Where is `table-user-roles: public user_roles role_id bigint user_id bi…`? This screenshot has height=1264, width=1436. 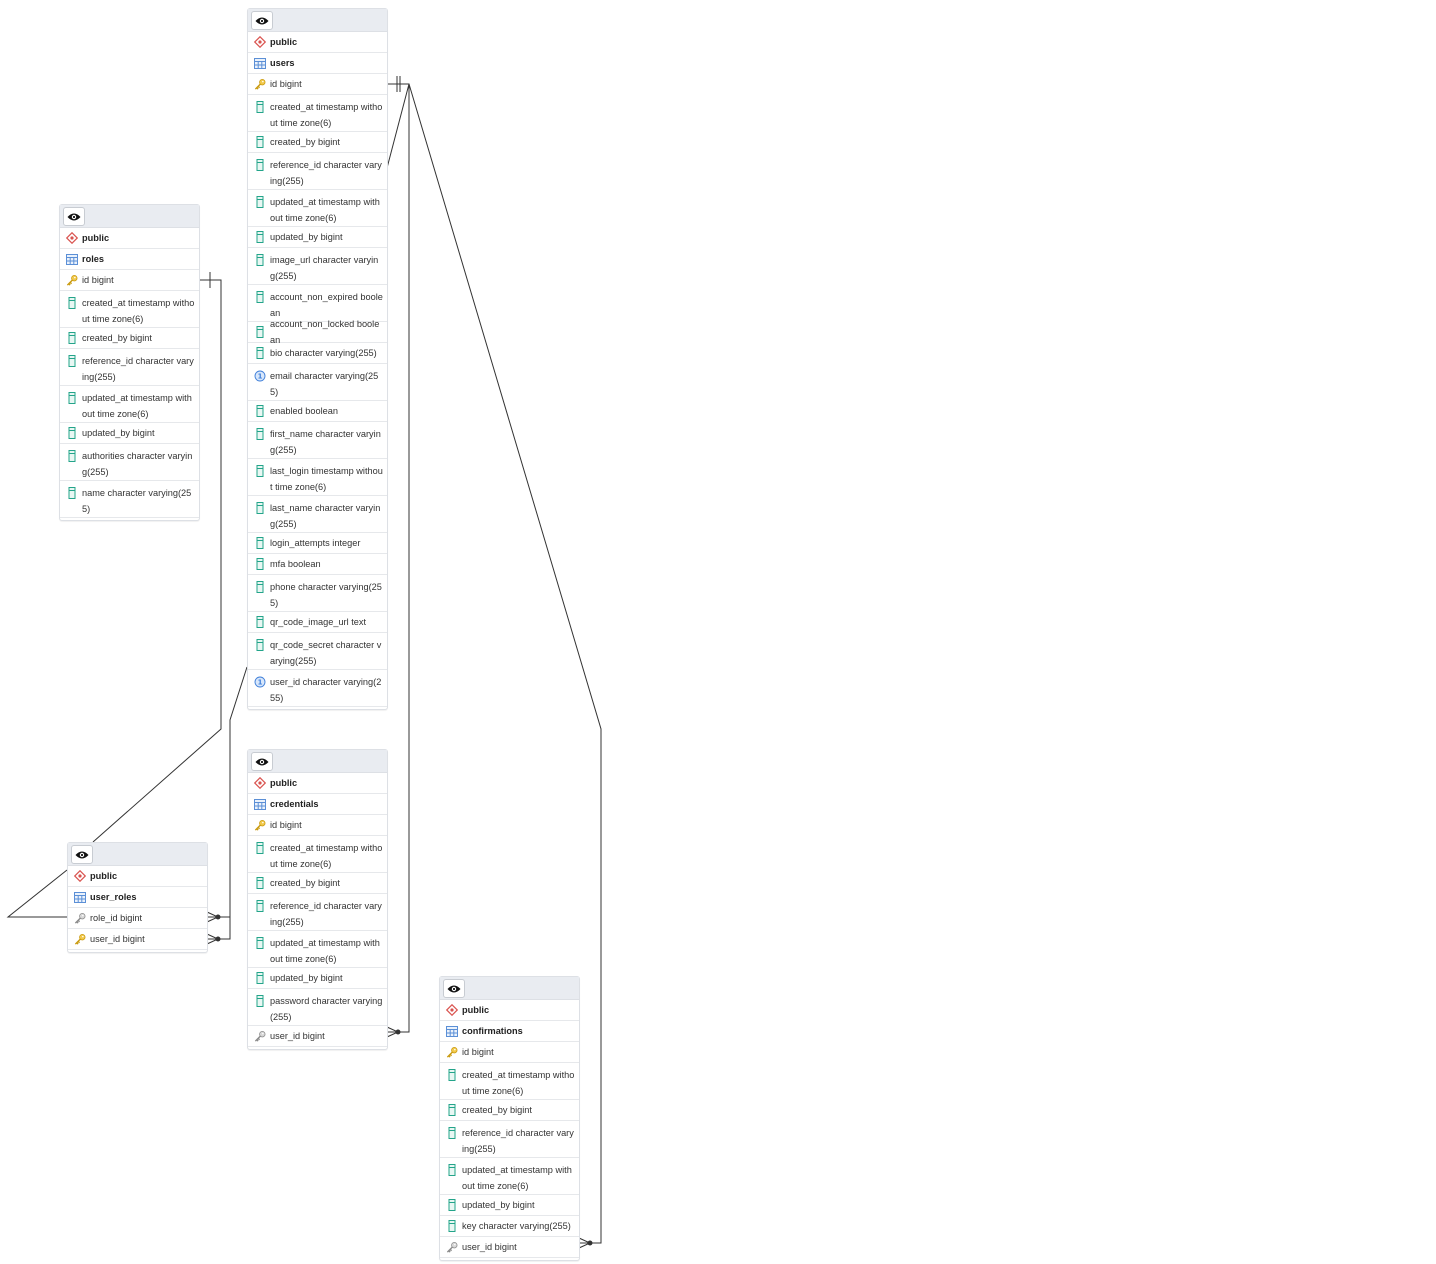 table-user-roles: public user_roles role_id bigint user_id bi… is located at coordinates (137, 897).